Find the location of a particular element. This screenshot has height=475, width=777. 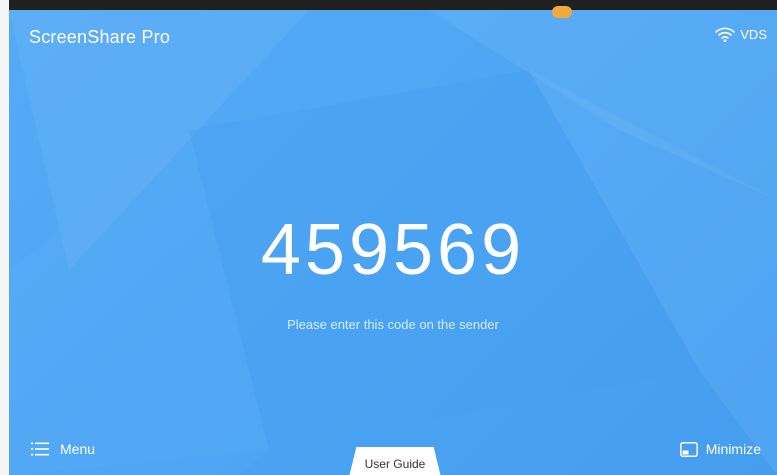

user-guide-label: User Guide is located at coordinates (395, 464).